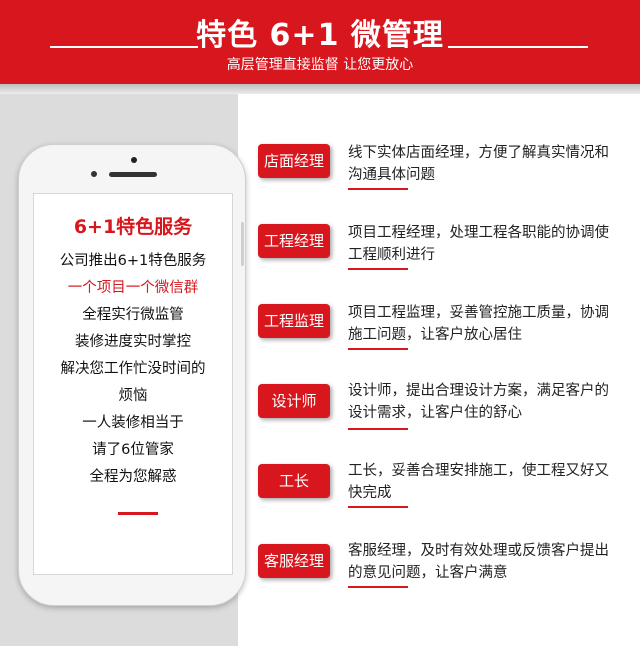 This screenshot has width=640, height=646. I want to click on role-badge: 工程监理, so click(294, 321).